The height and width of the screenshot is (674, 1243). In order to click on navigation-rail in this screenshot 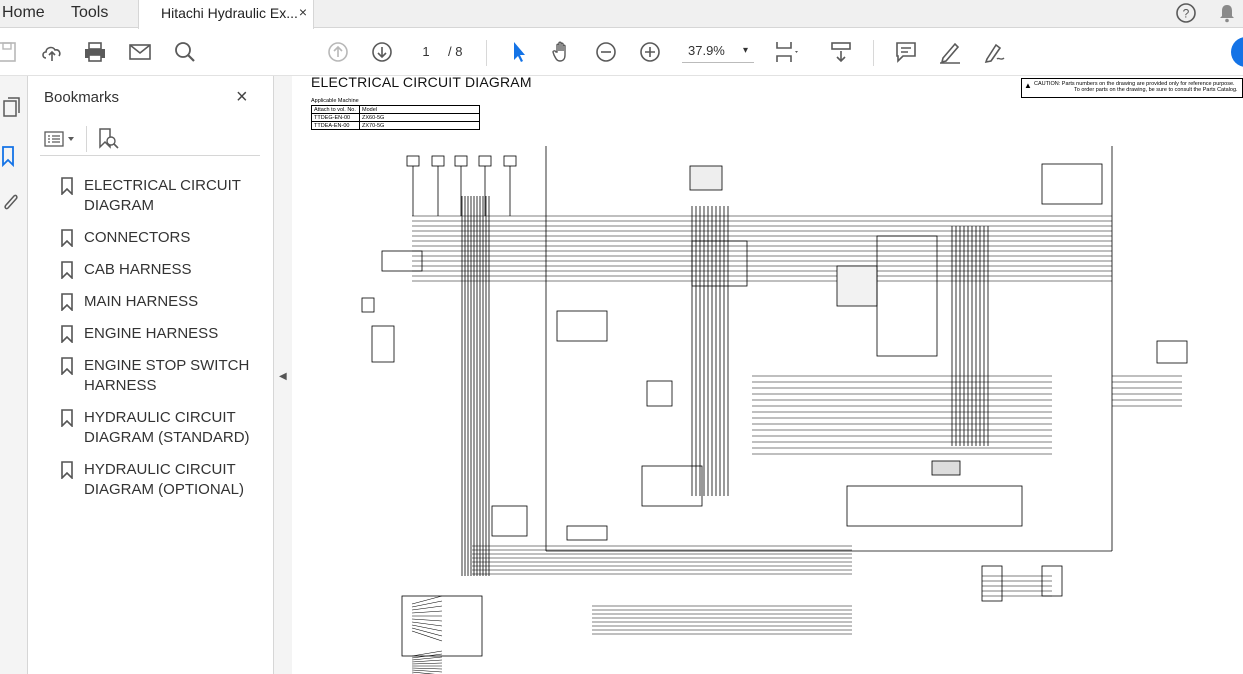, I will do `click(14, 375)`.